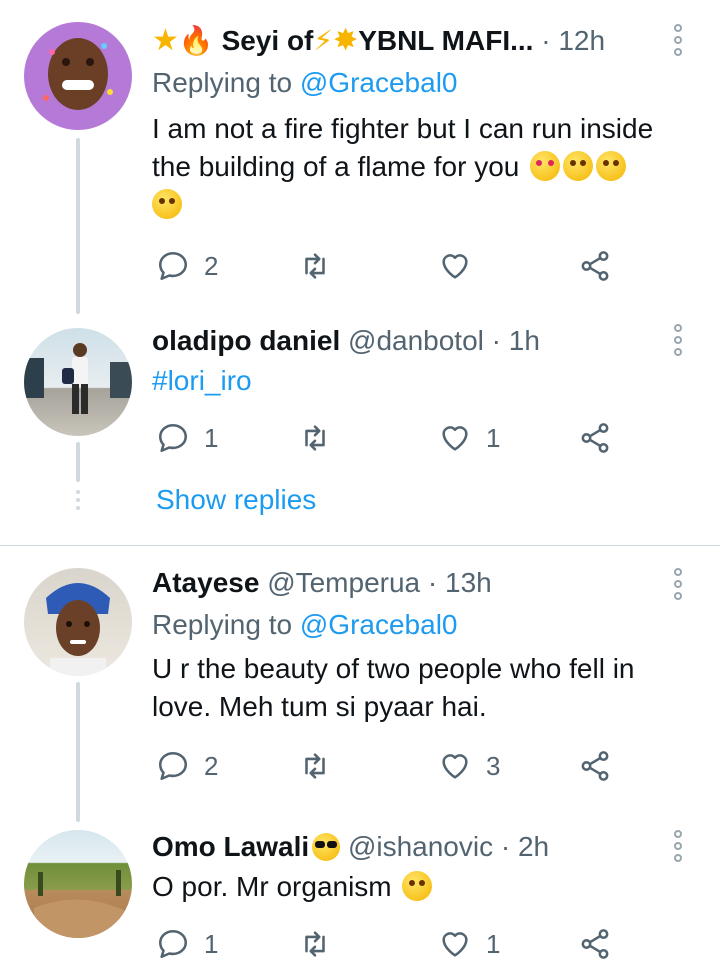  What do you see at coordinates (416, 340) in the screenshot?
I see `user-handle: @danbotol` at bounding box center [416, 340].